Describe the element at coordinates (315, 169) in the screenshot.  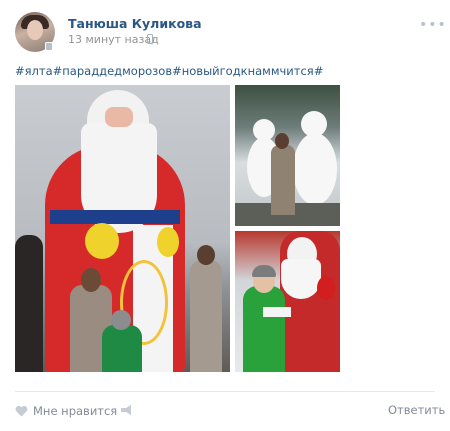
I see `snowman-body-shape` at that location.